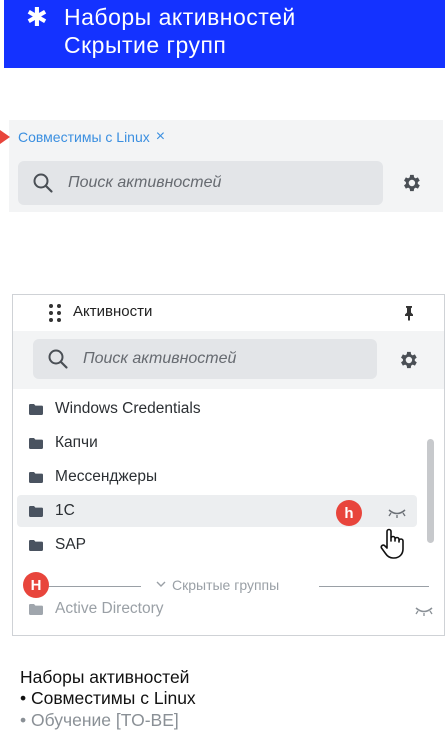 Image resolution: width=445 pixels, height=742 pixels. I want to click on list-item-label: Мессенджеры, so click(106, 476).